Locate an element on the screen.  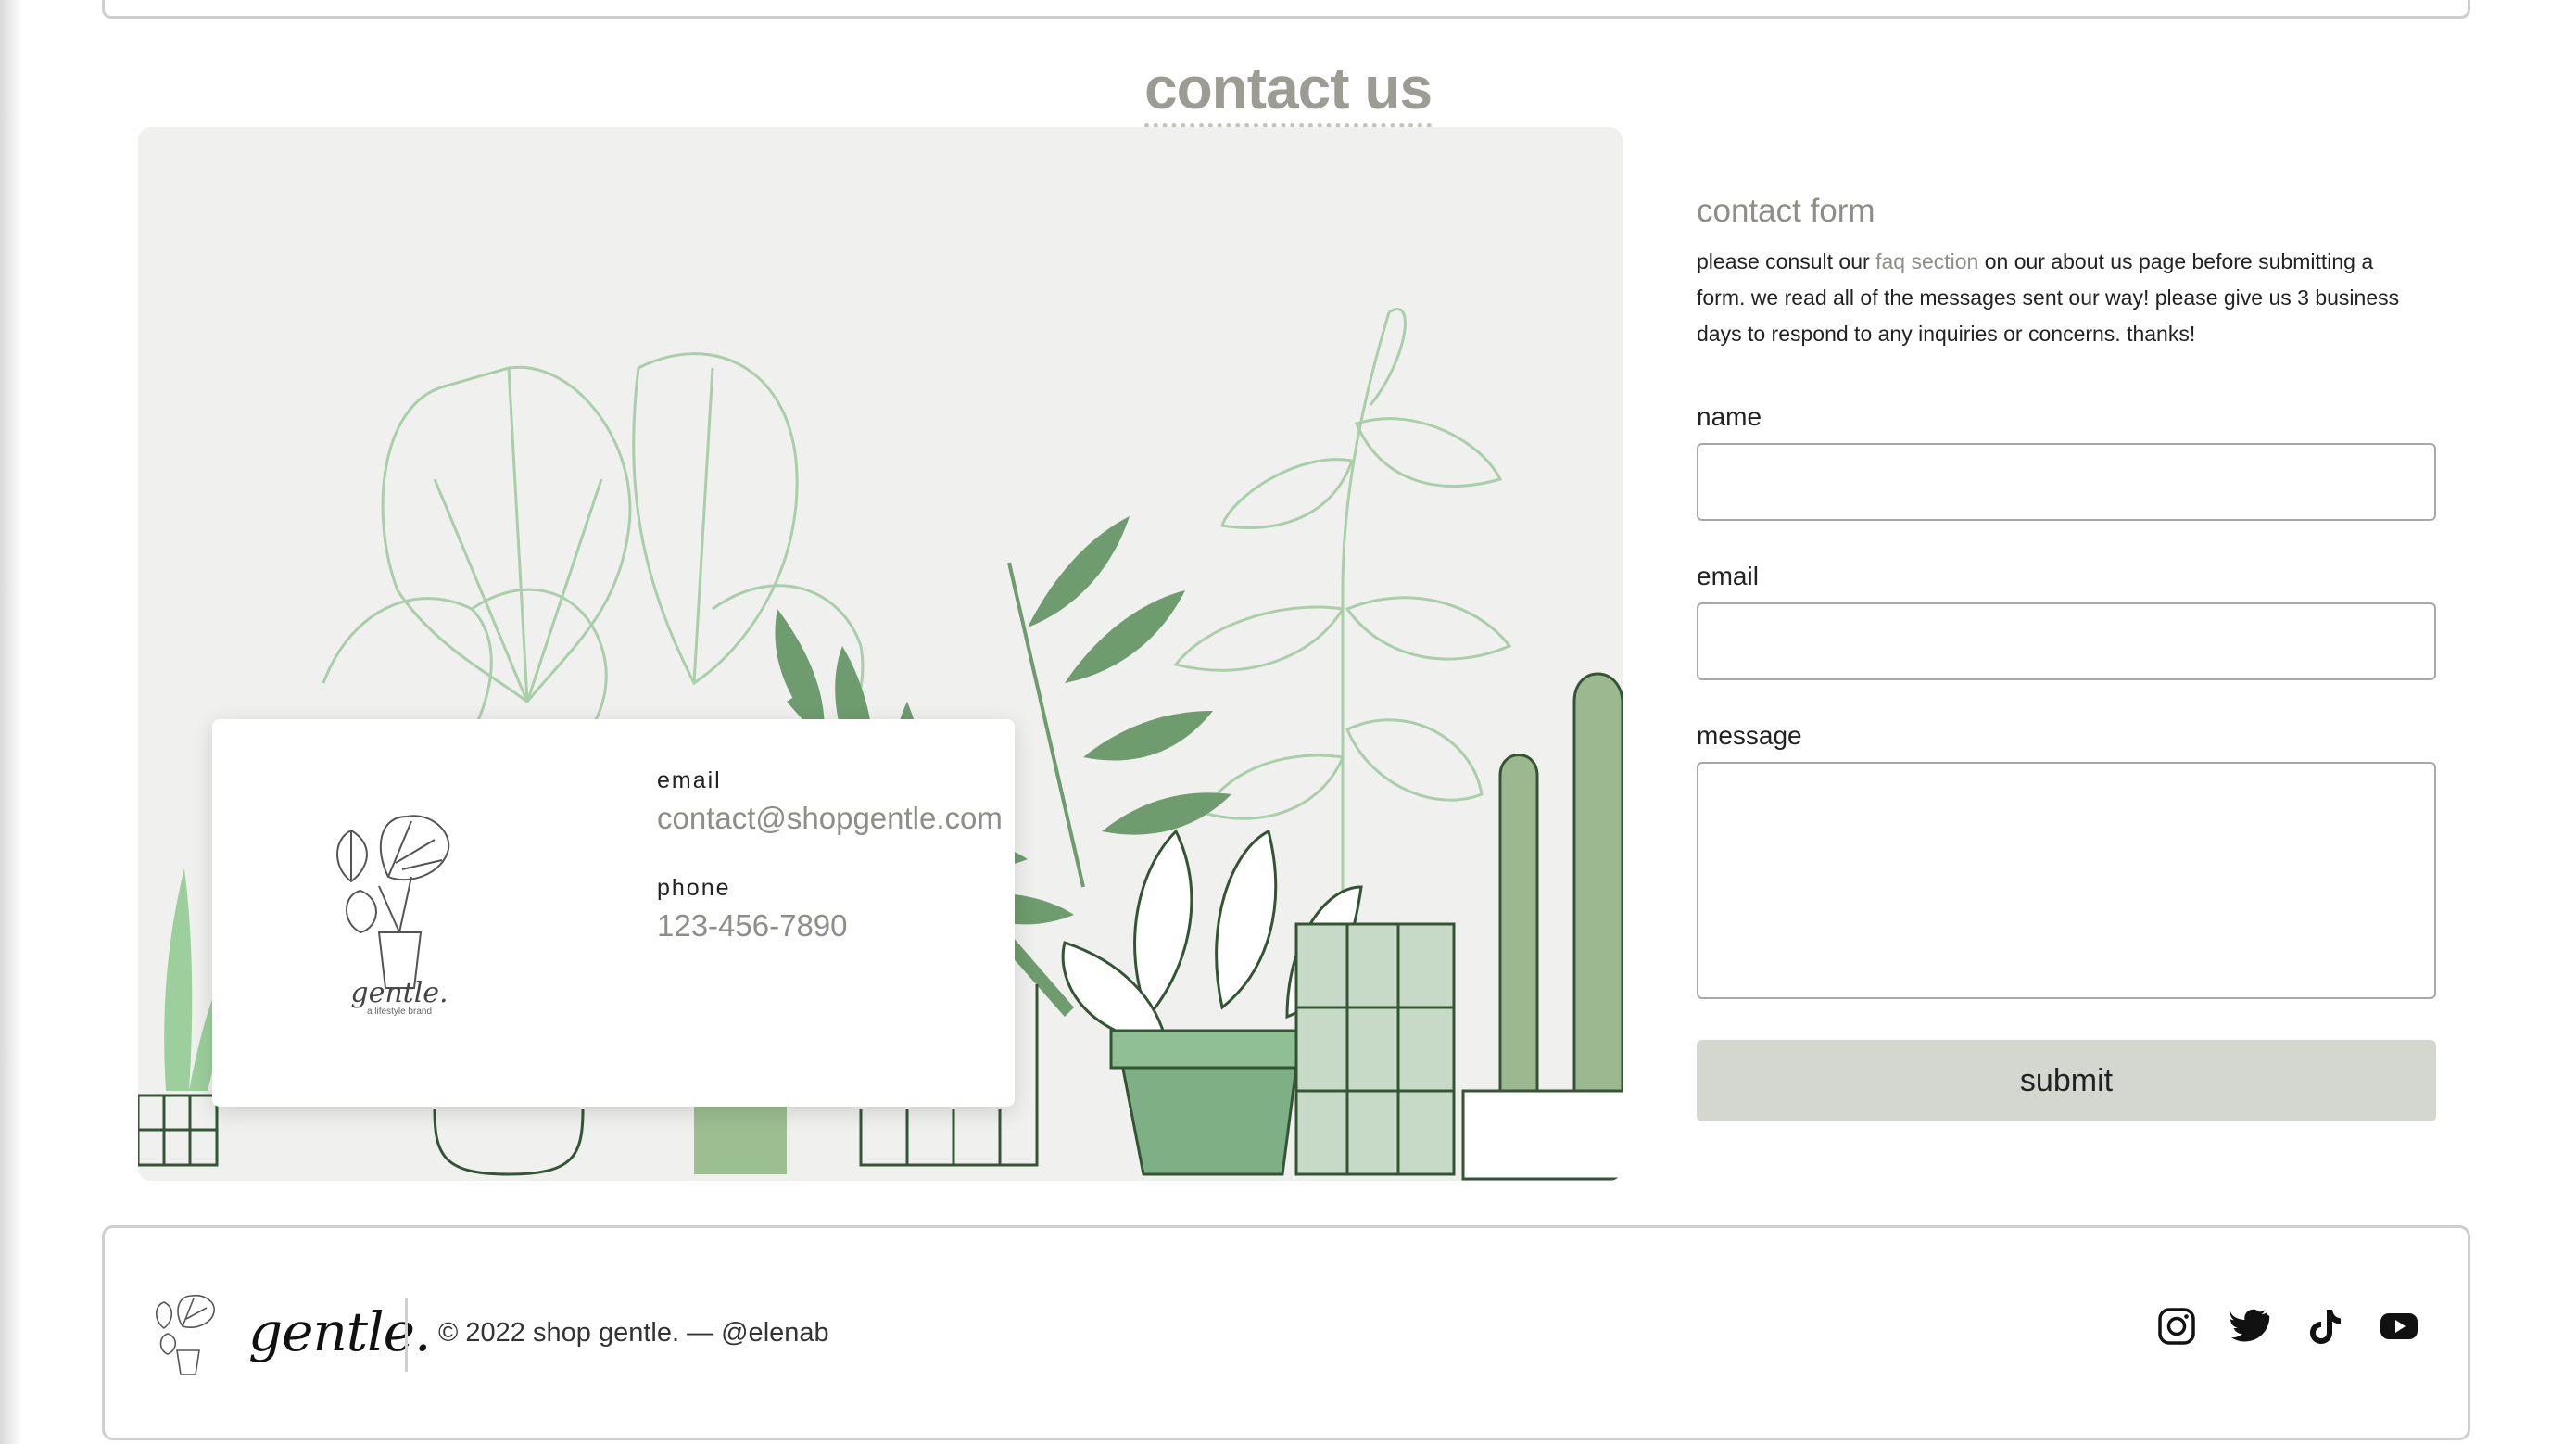
form-desc-before: please consult our is located at coordinates (1786, 261).